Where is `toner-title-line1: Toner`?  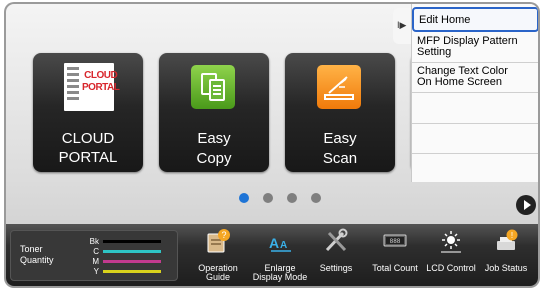 toner-title-line1: Toner is located at coordinates (31, 249).